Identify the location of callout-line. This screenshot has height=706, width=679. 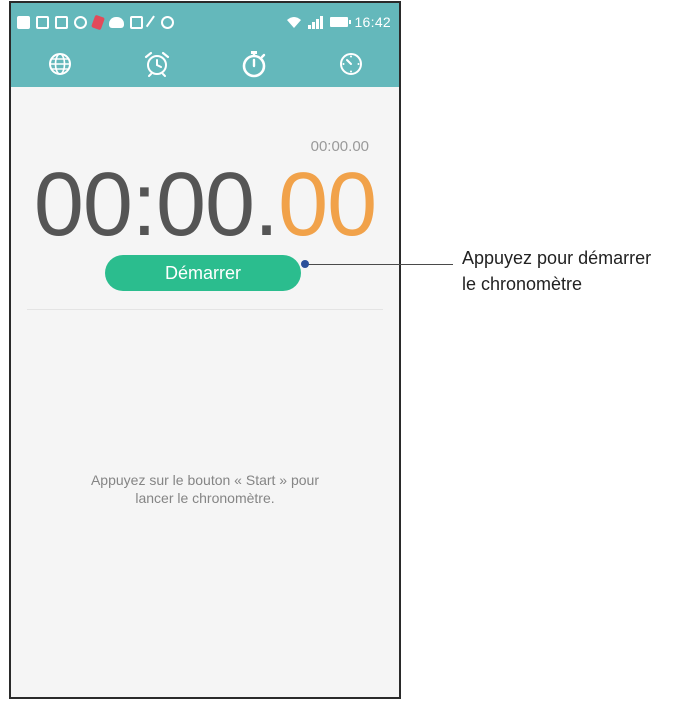
(379, 264).